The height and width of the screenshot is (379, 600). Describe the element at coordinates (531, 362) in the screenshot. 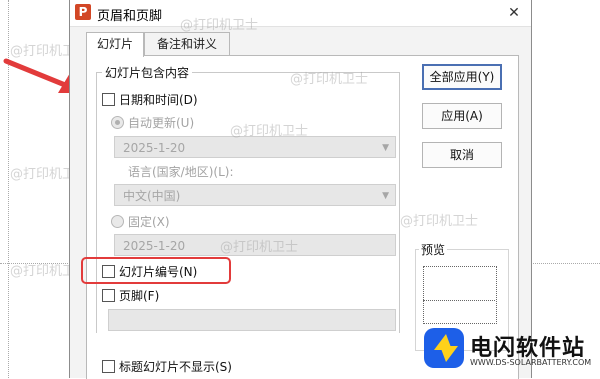

I see `brand-url: WWW.DS-SOLARBATTERY.COM` at that location.